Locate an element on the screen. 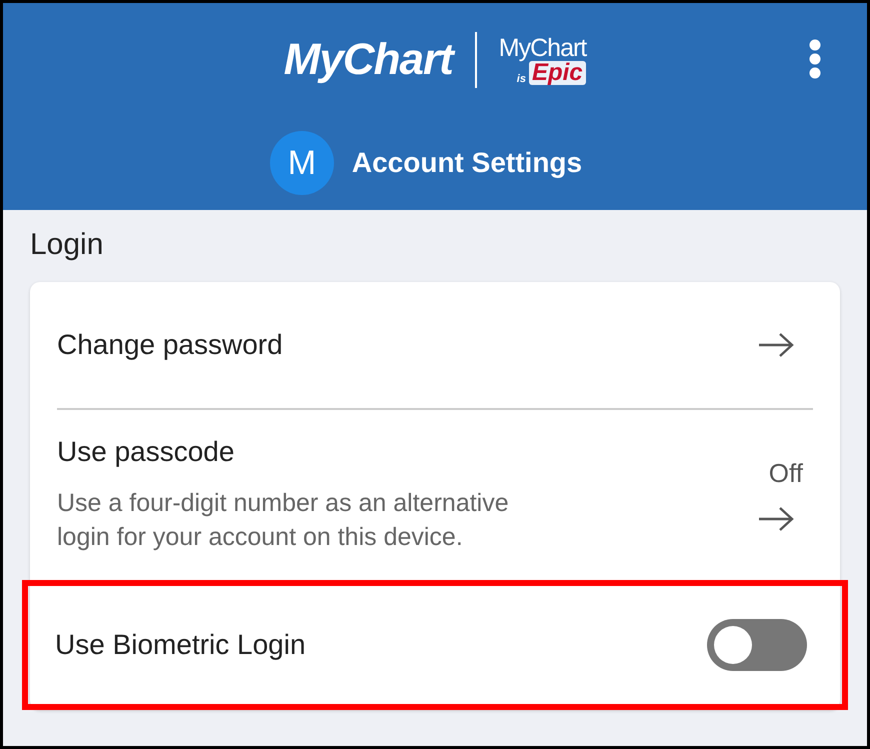 Image resolution: width=870 pixels, height=749 pixels. more-vertical-icon is located at coordinates (815, 59).